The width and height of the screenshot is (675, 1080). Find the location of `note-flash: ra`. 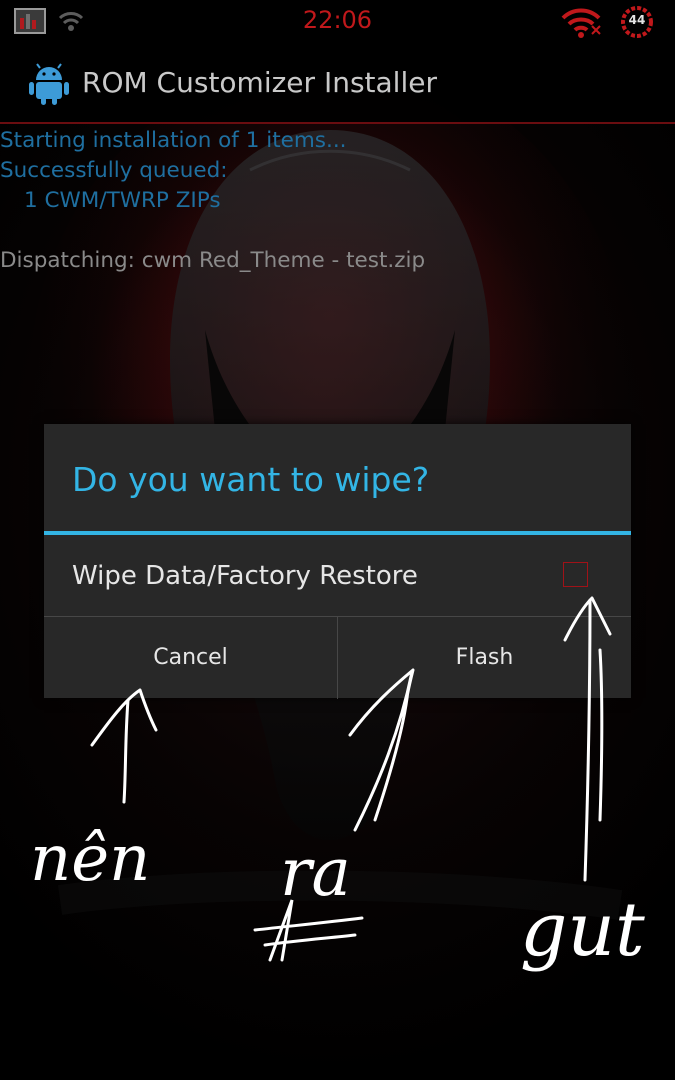

note-flash: ra is located at coordinates (315, 872).